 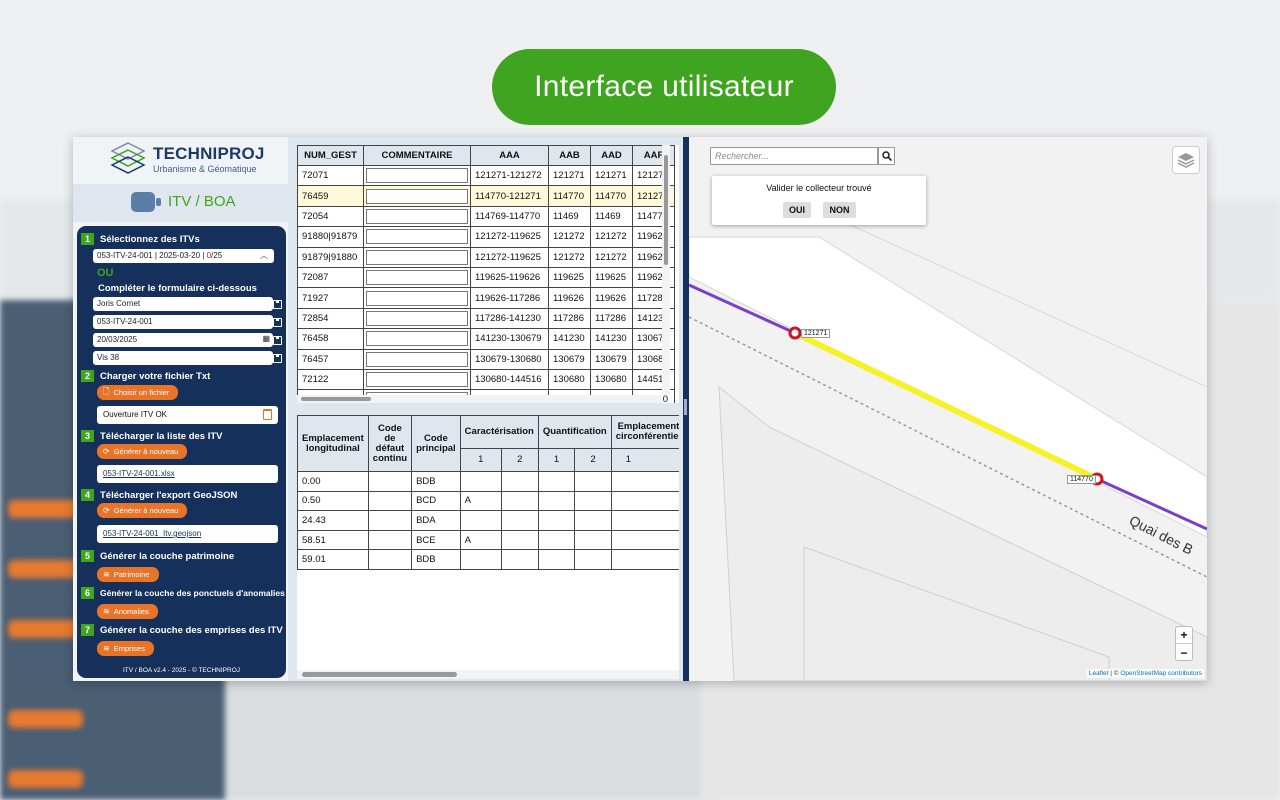 What do you see at coordinates (333, 443) in the screenshot?
I see `column-header: Emplacement longitudinal` at bounding box center [333, 443].